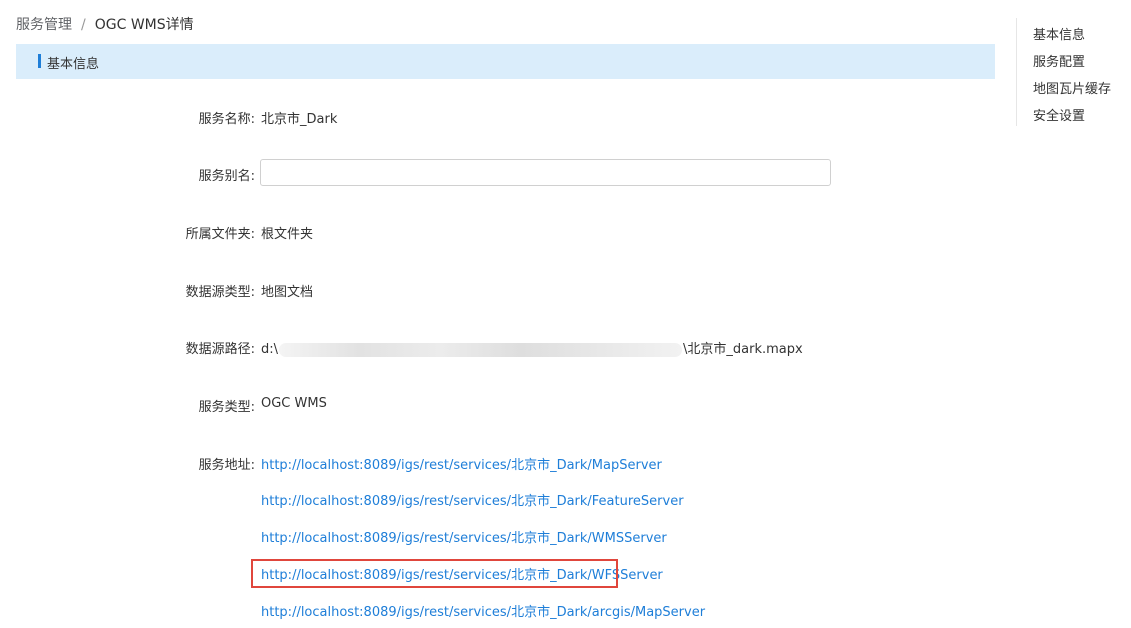  I want to click on folder-label: 所属文件夹:, so click(220, 234).